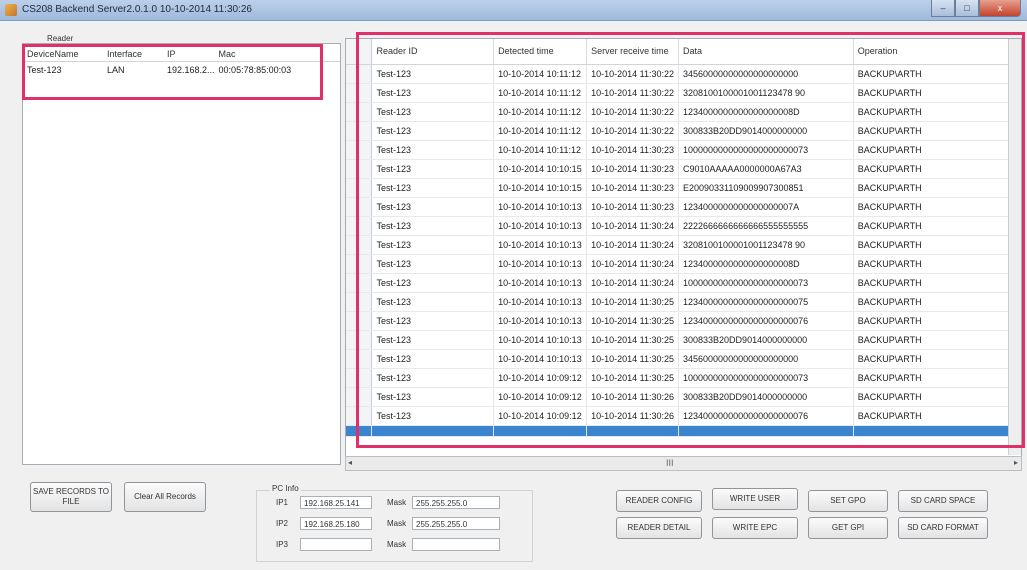 Image resolution: width=1027 pixels, height=570 pixels. What do you see at coordinates (766, 359) in the screenshot?
I see `data-cell: 34560000000000000000000` at bounding box center [766, 359].